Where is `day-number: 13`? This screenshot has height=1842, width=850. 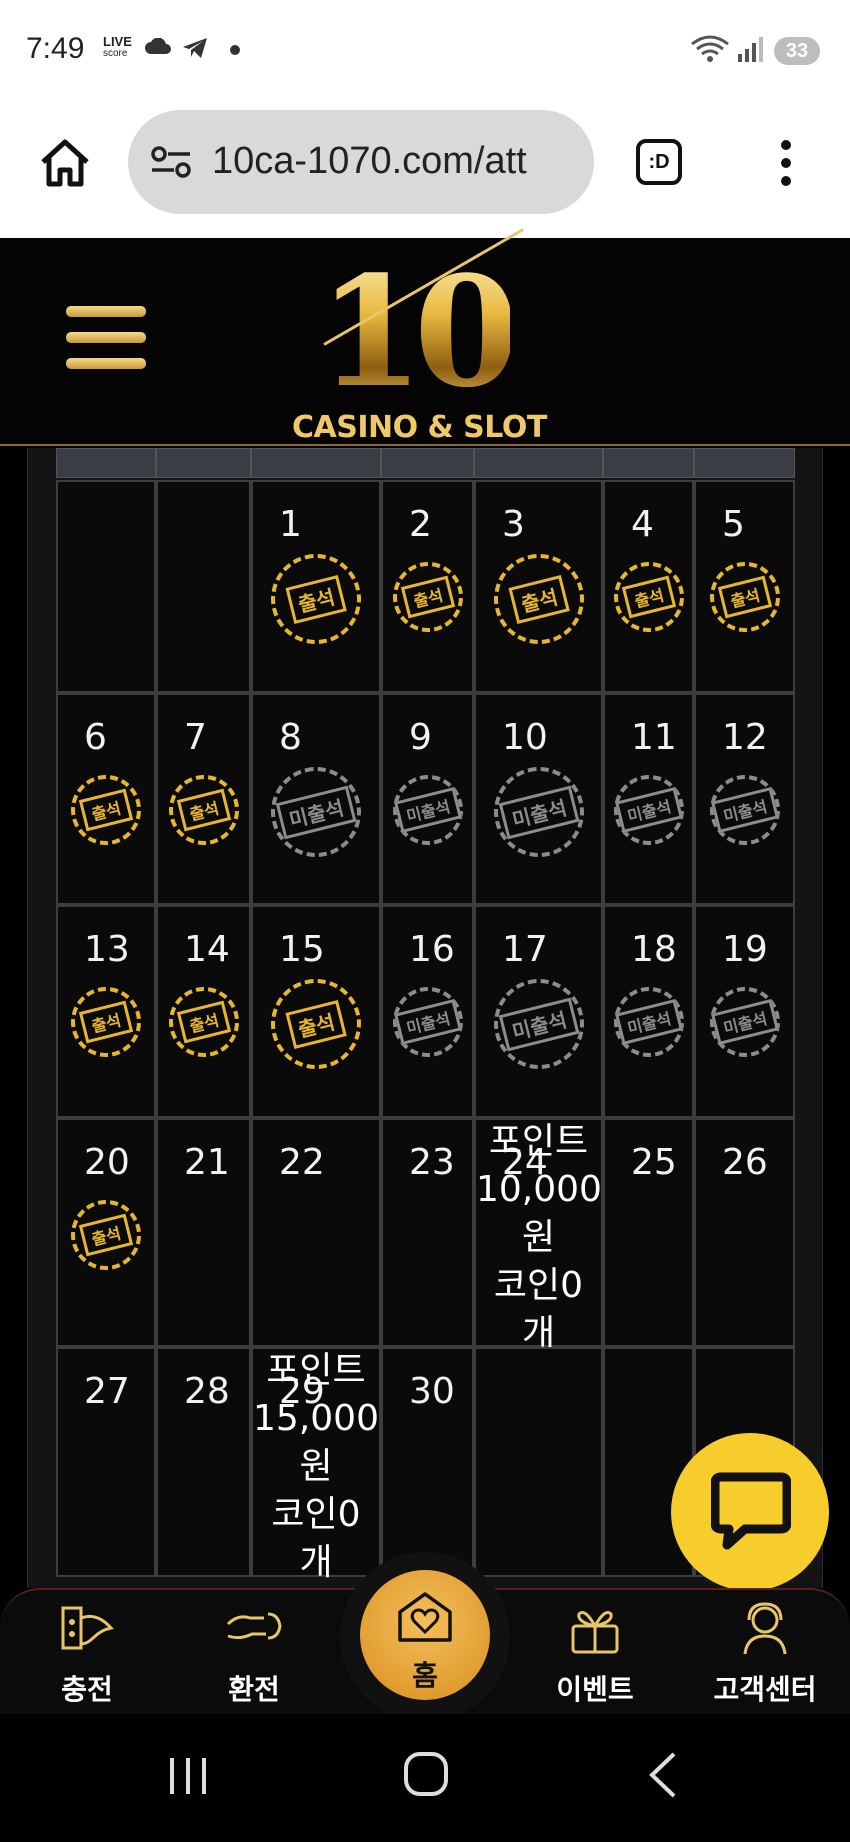 day-number: 13 is located at coordinates (107, 949).